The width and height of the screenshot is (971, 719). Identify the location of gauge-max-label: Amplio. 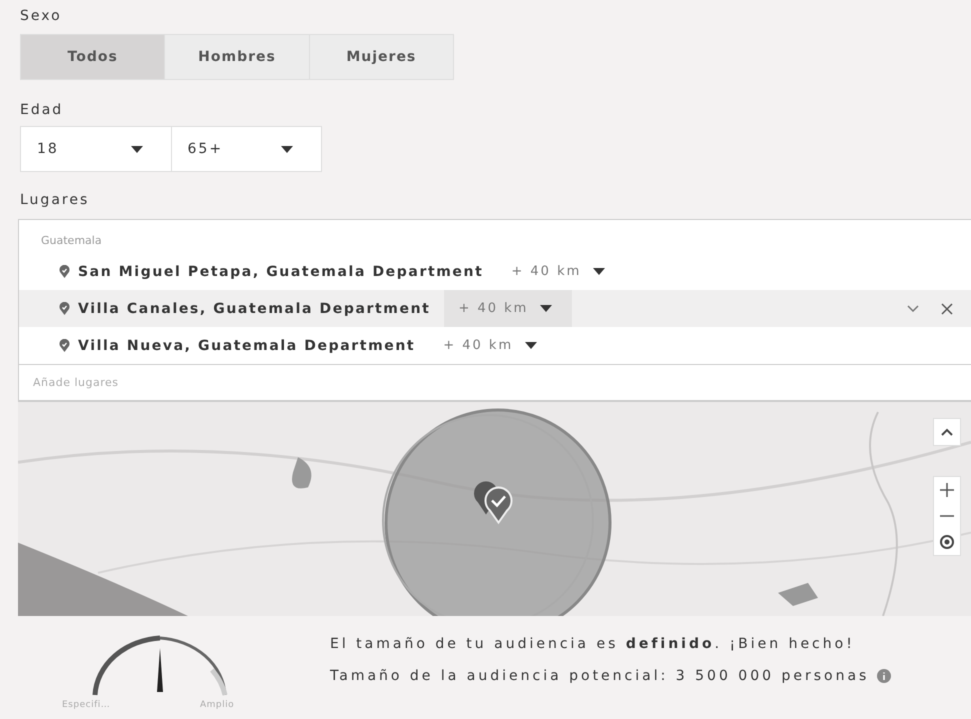
(217, 705).